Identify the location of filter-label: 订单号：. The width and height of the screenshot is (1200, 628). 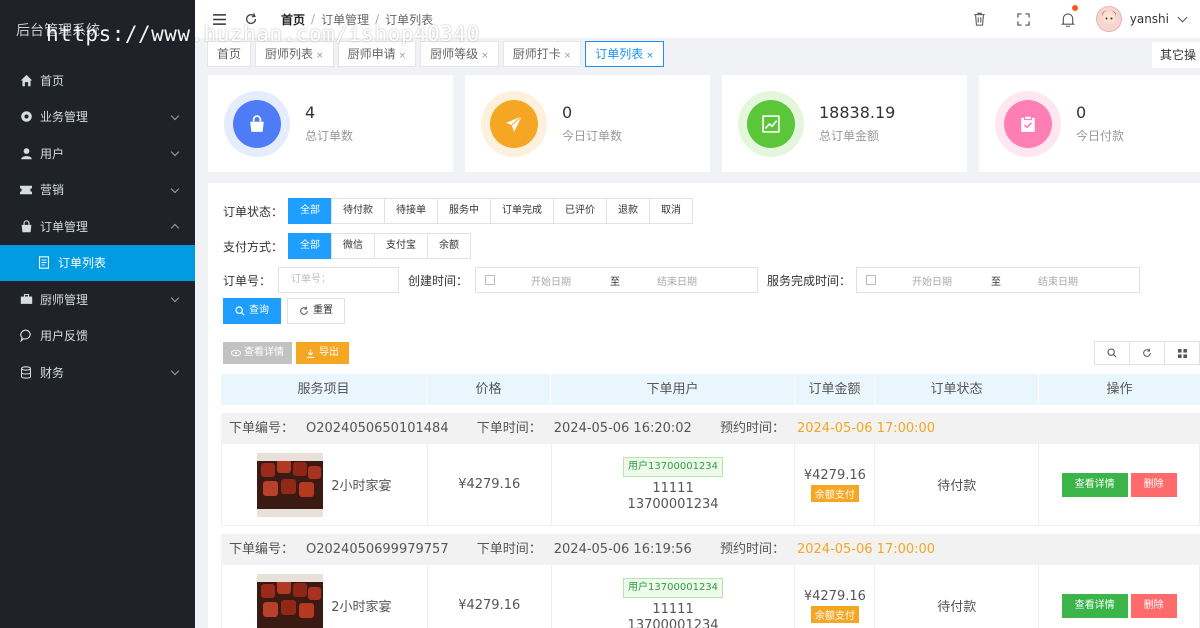
(247, 280).